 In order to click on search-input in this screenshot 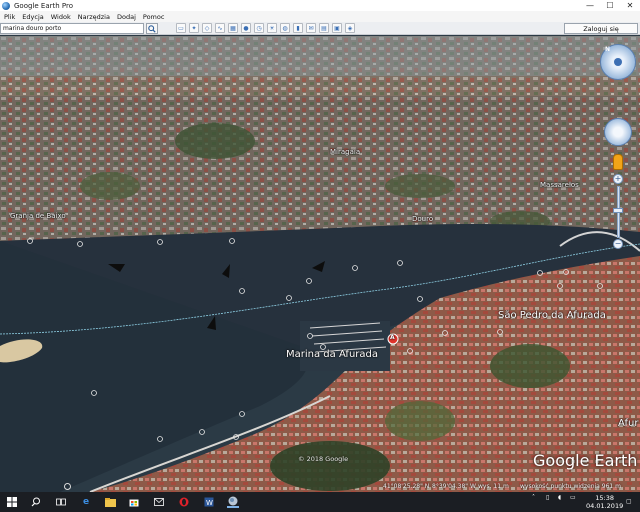, I will do `click(72, 28)`.